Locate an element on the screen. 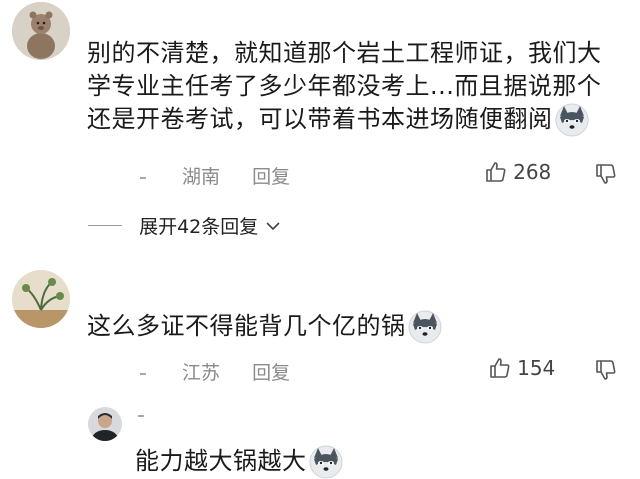 The image size is (640, 479). comment-text: 能力越大锅越大 is located at coordinates (375, 462).